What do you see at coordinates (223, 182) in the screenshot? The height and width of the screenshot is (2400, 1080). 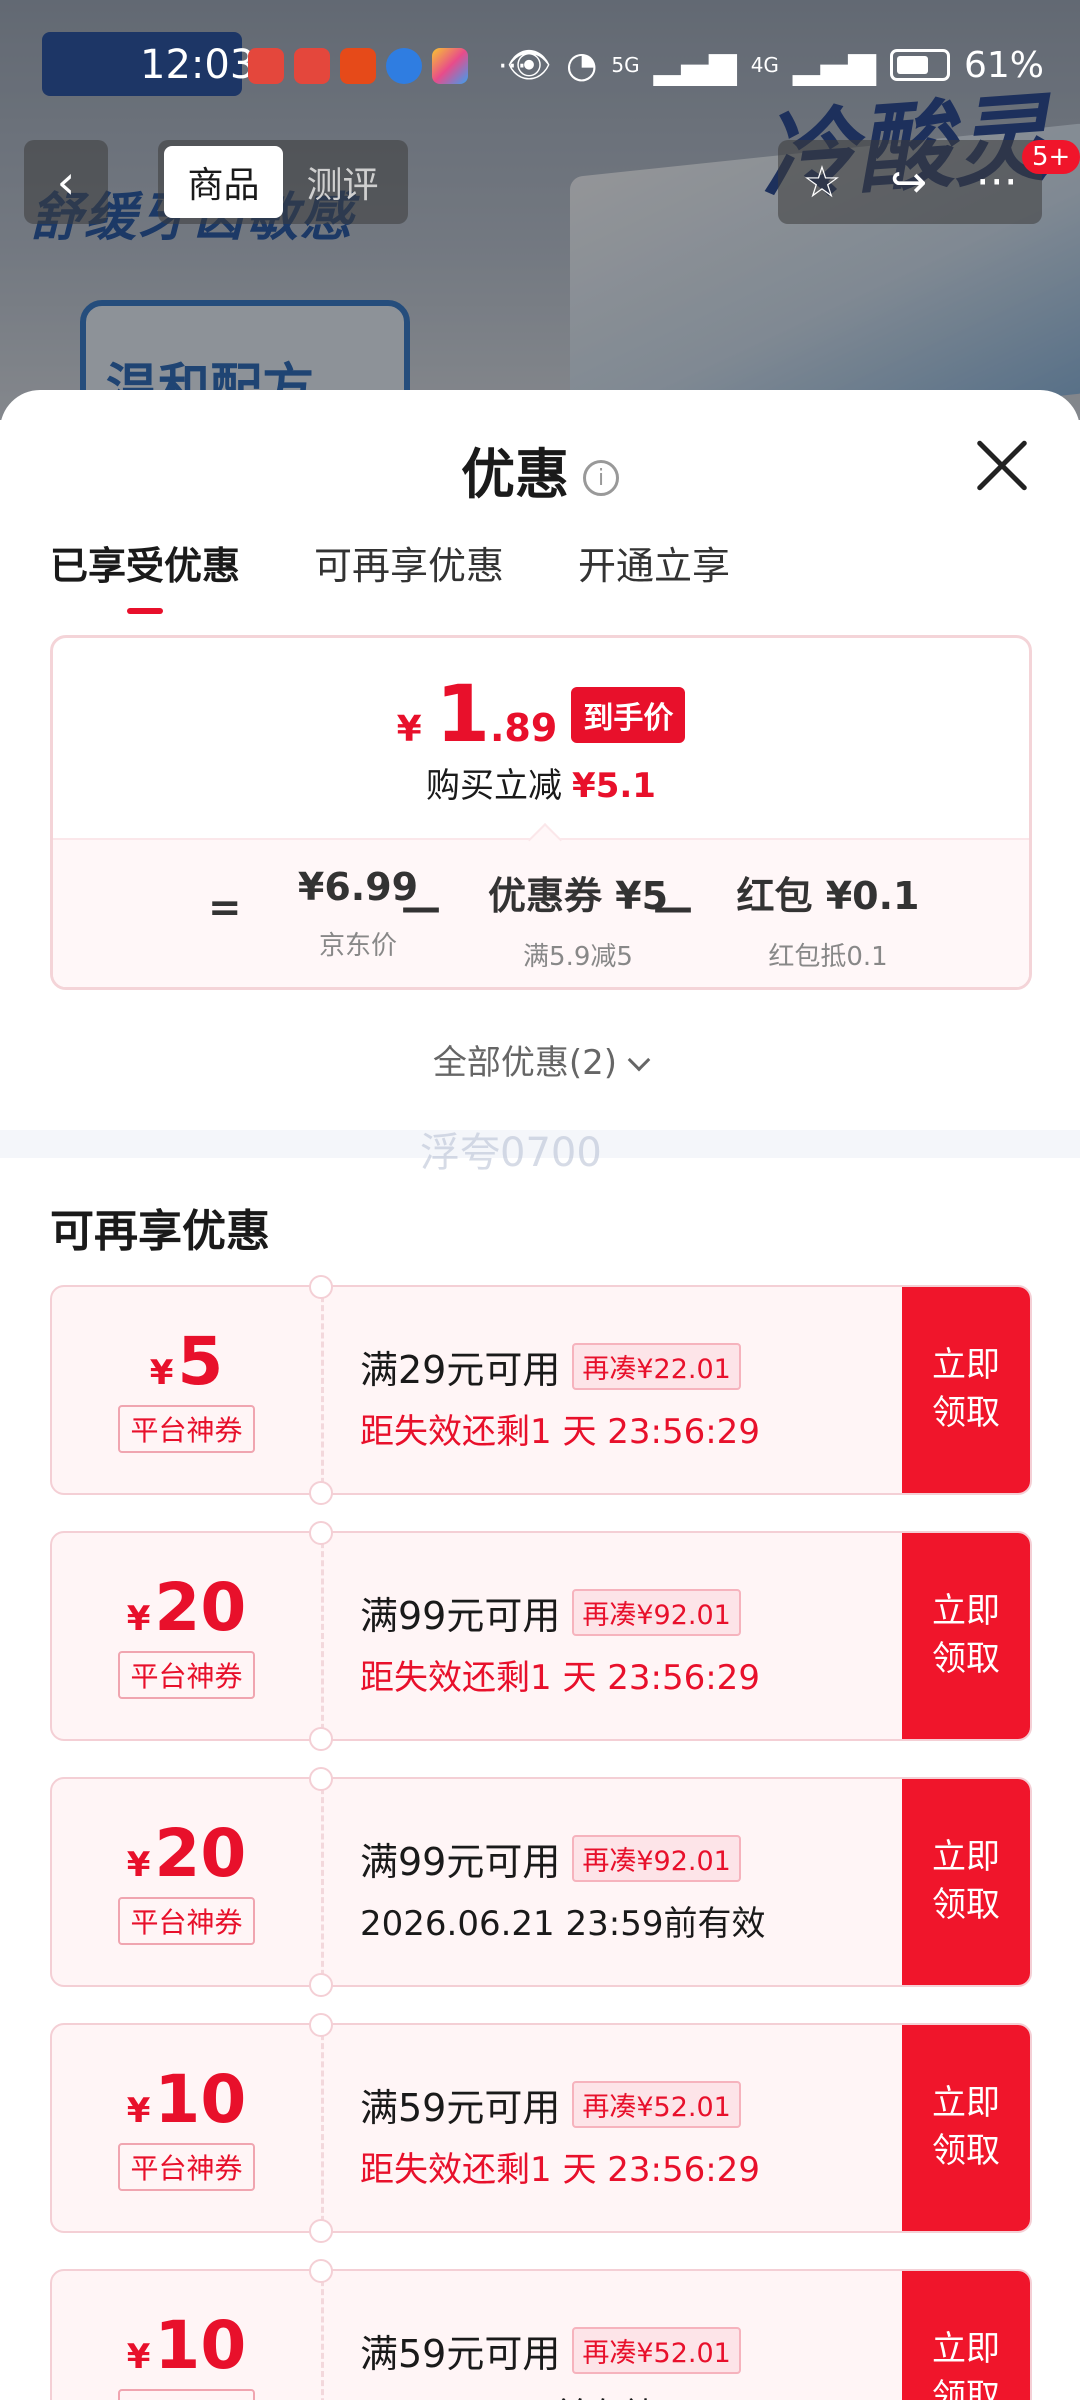 I see `tab-product: 商品` at bounding box center [223, 182].